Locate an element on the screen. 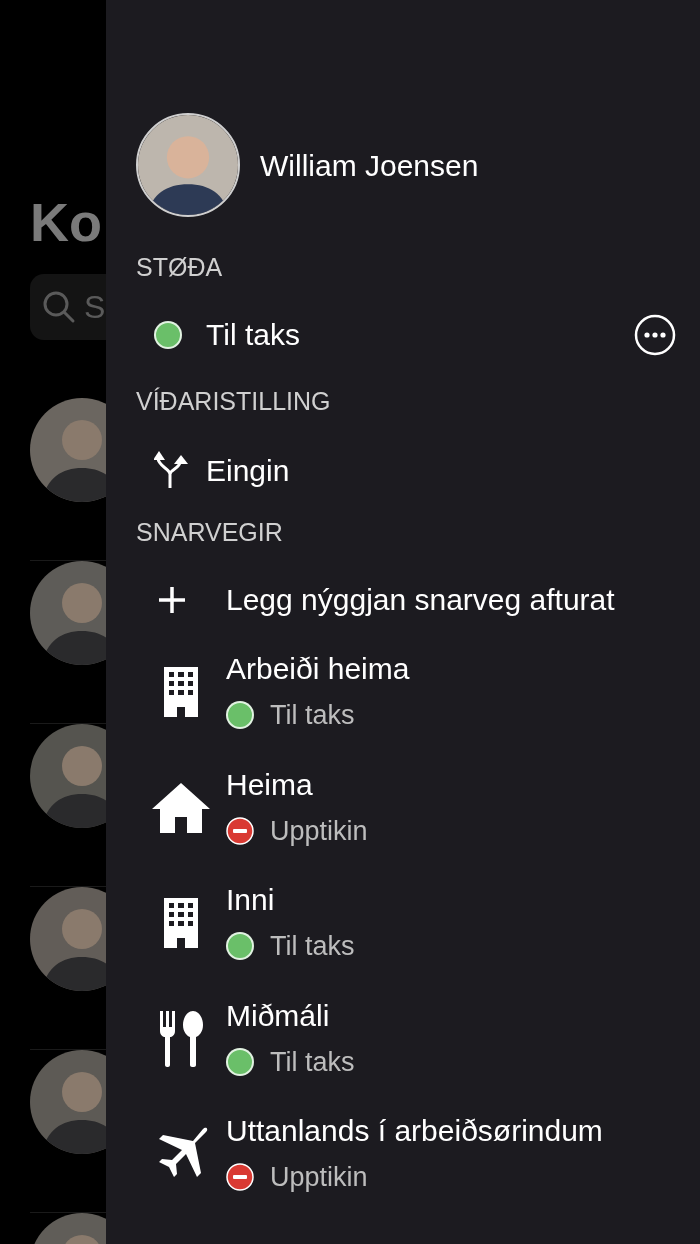 This screenshot has width=700, height=1244. page-title: Ko is located at coordinates (66, 222).